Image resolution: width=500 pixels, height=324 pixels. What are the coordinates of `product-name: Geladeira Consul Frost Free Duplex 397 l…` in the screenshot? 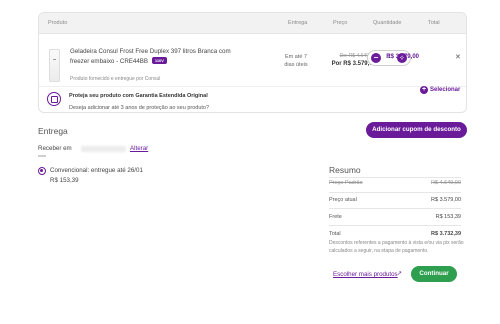 It's located at (155, 56).